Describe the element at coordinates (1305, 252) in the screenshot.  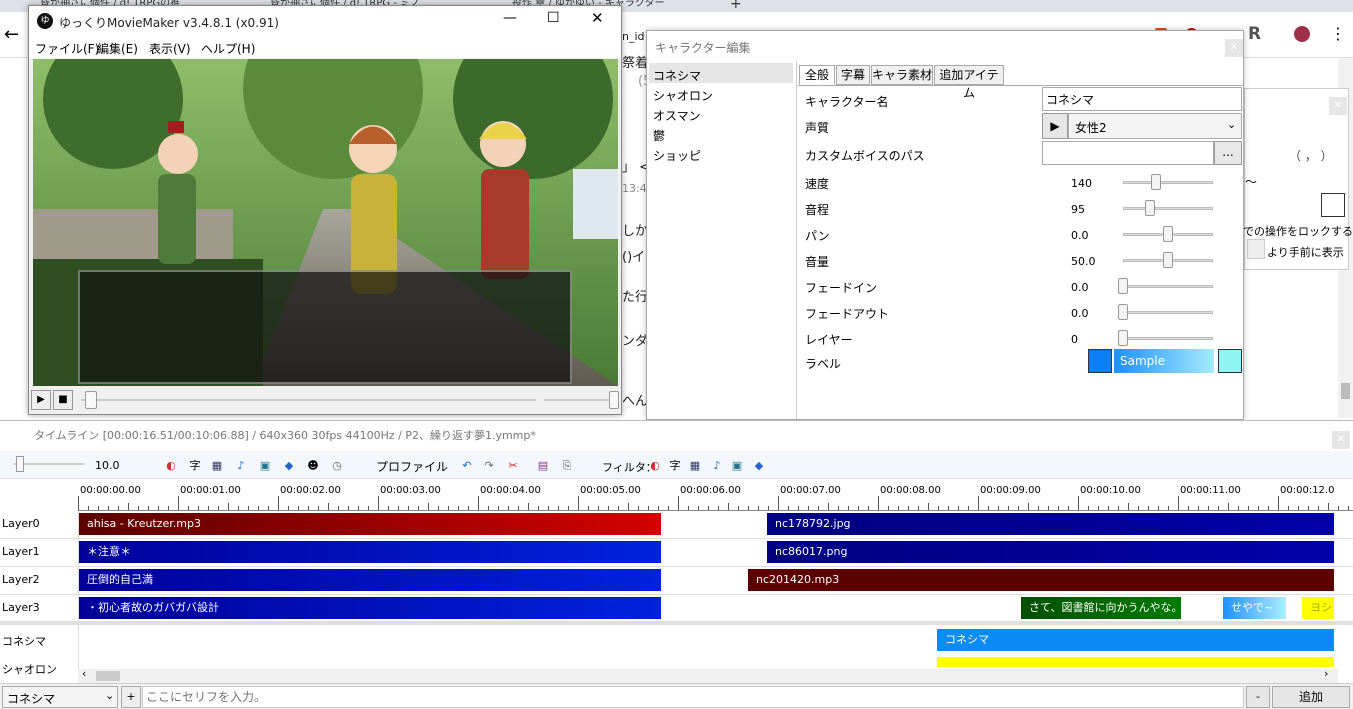
I see `front-checkbox-label: より手前に表示` at that location.